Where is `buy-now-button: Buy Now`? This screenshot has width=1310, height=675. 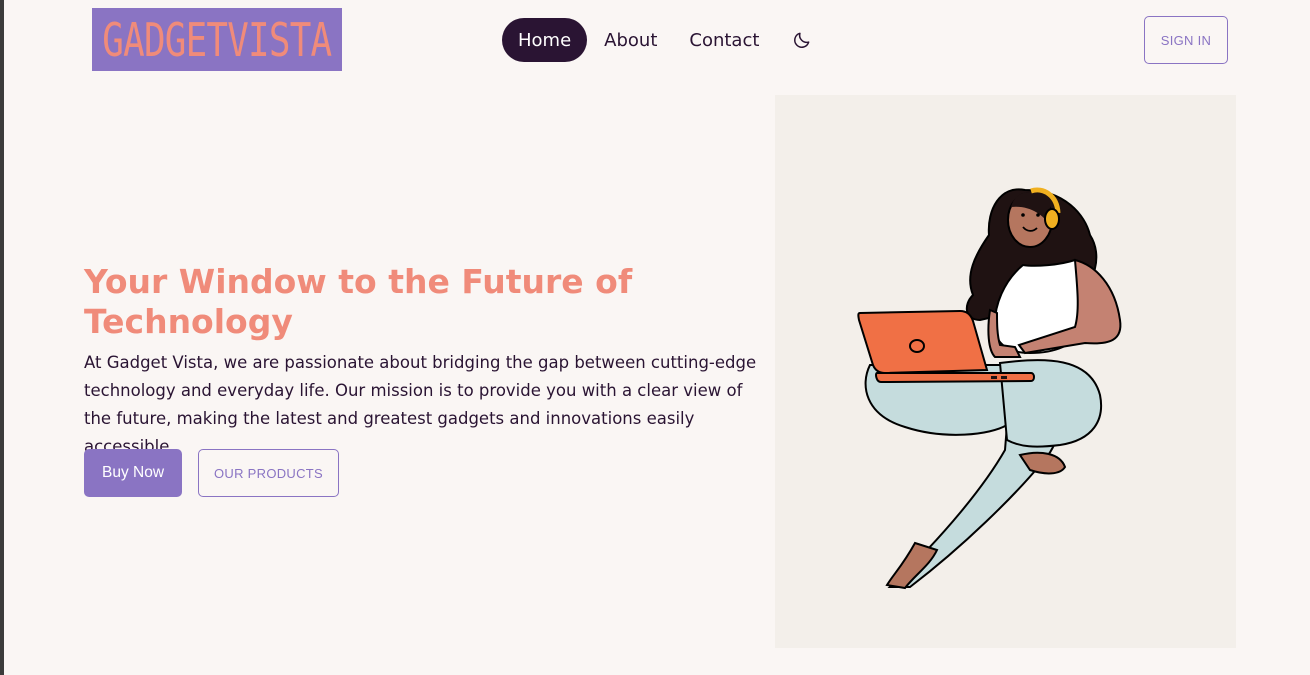 buy-now-button: Buy Now is located at coordinates (133, 473).